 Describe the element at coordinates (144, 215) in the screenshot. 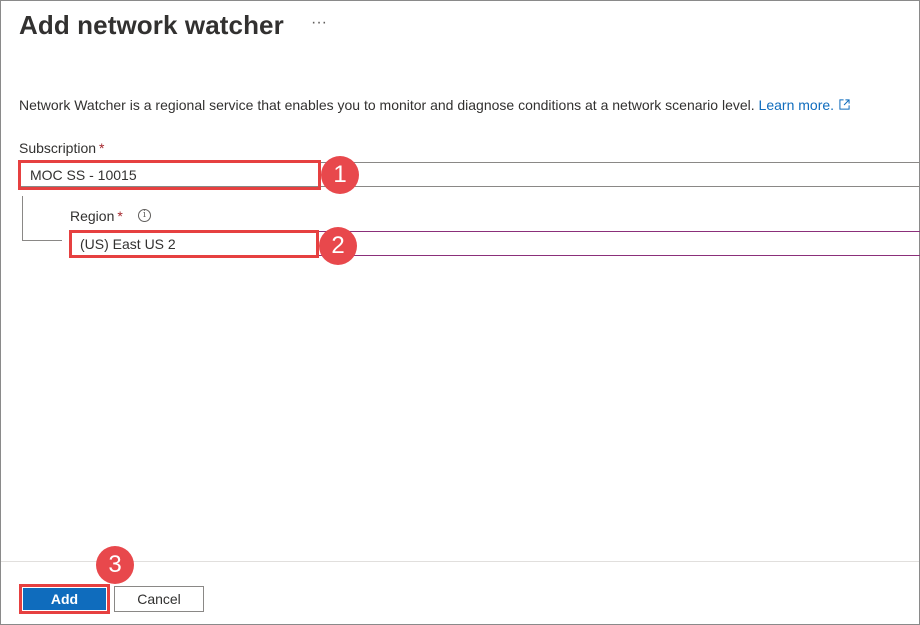

I see `info-icon: i` at that location.